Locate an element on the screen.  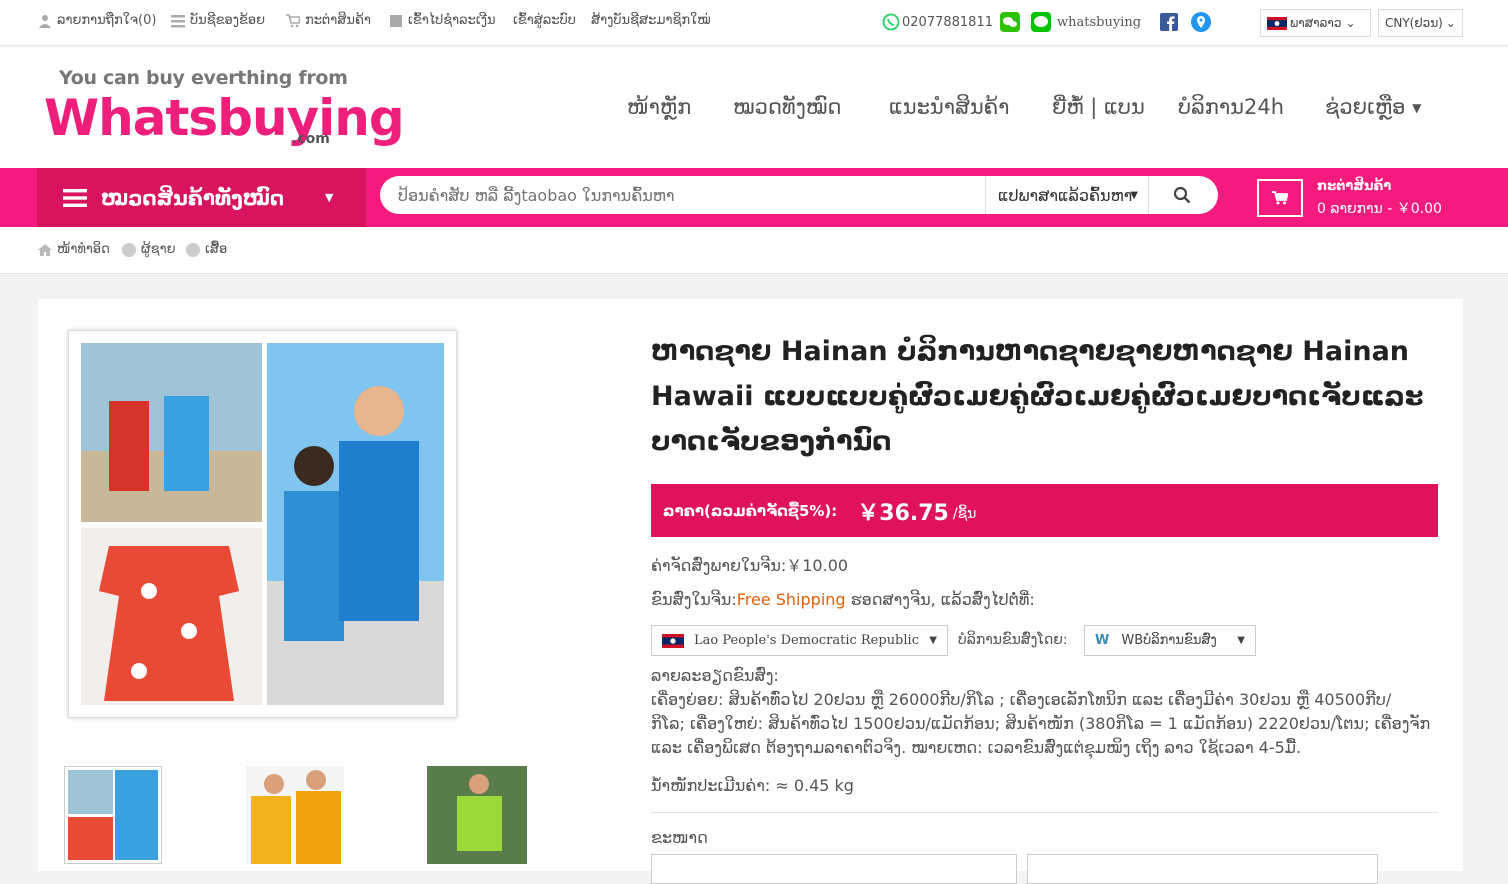
product-main-image is located at coordinates (262, 524).